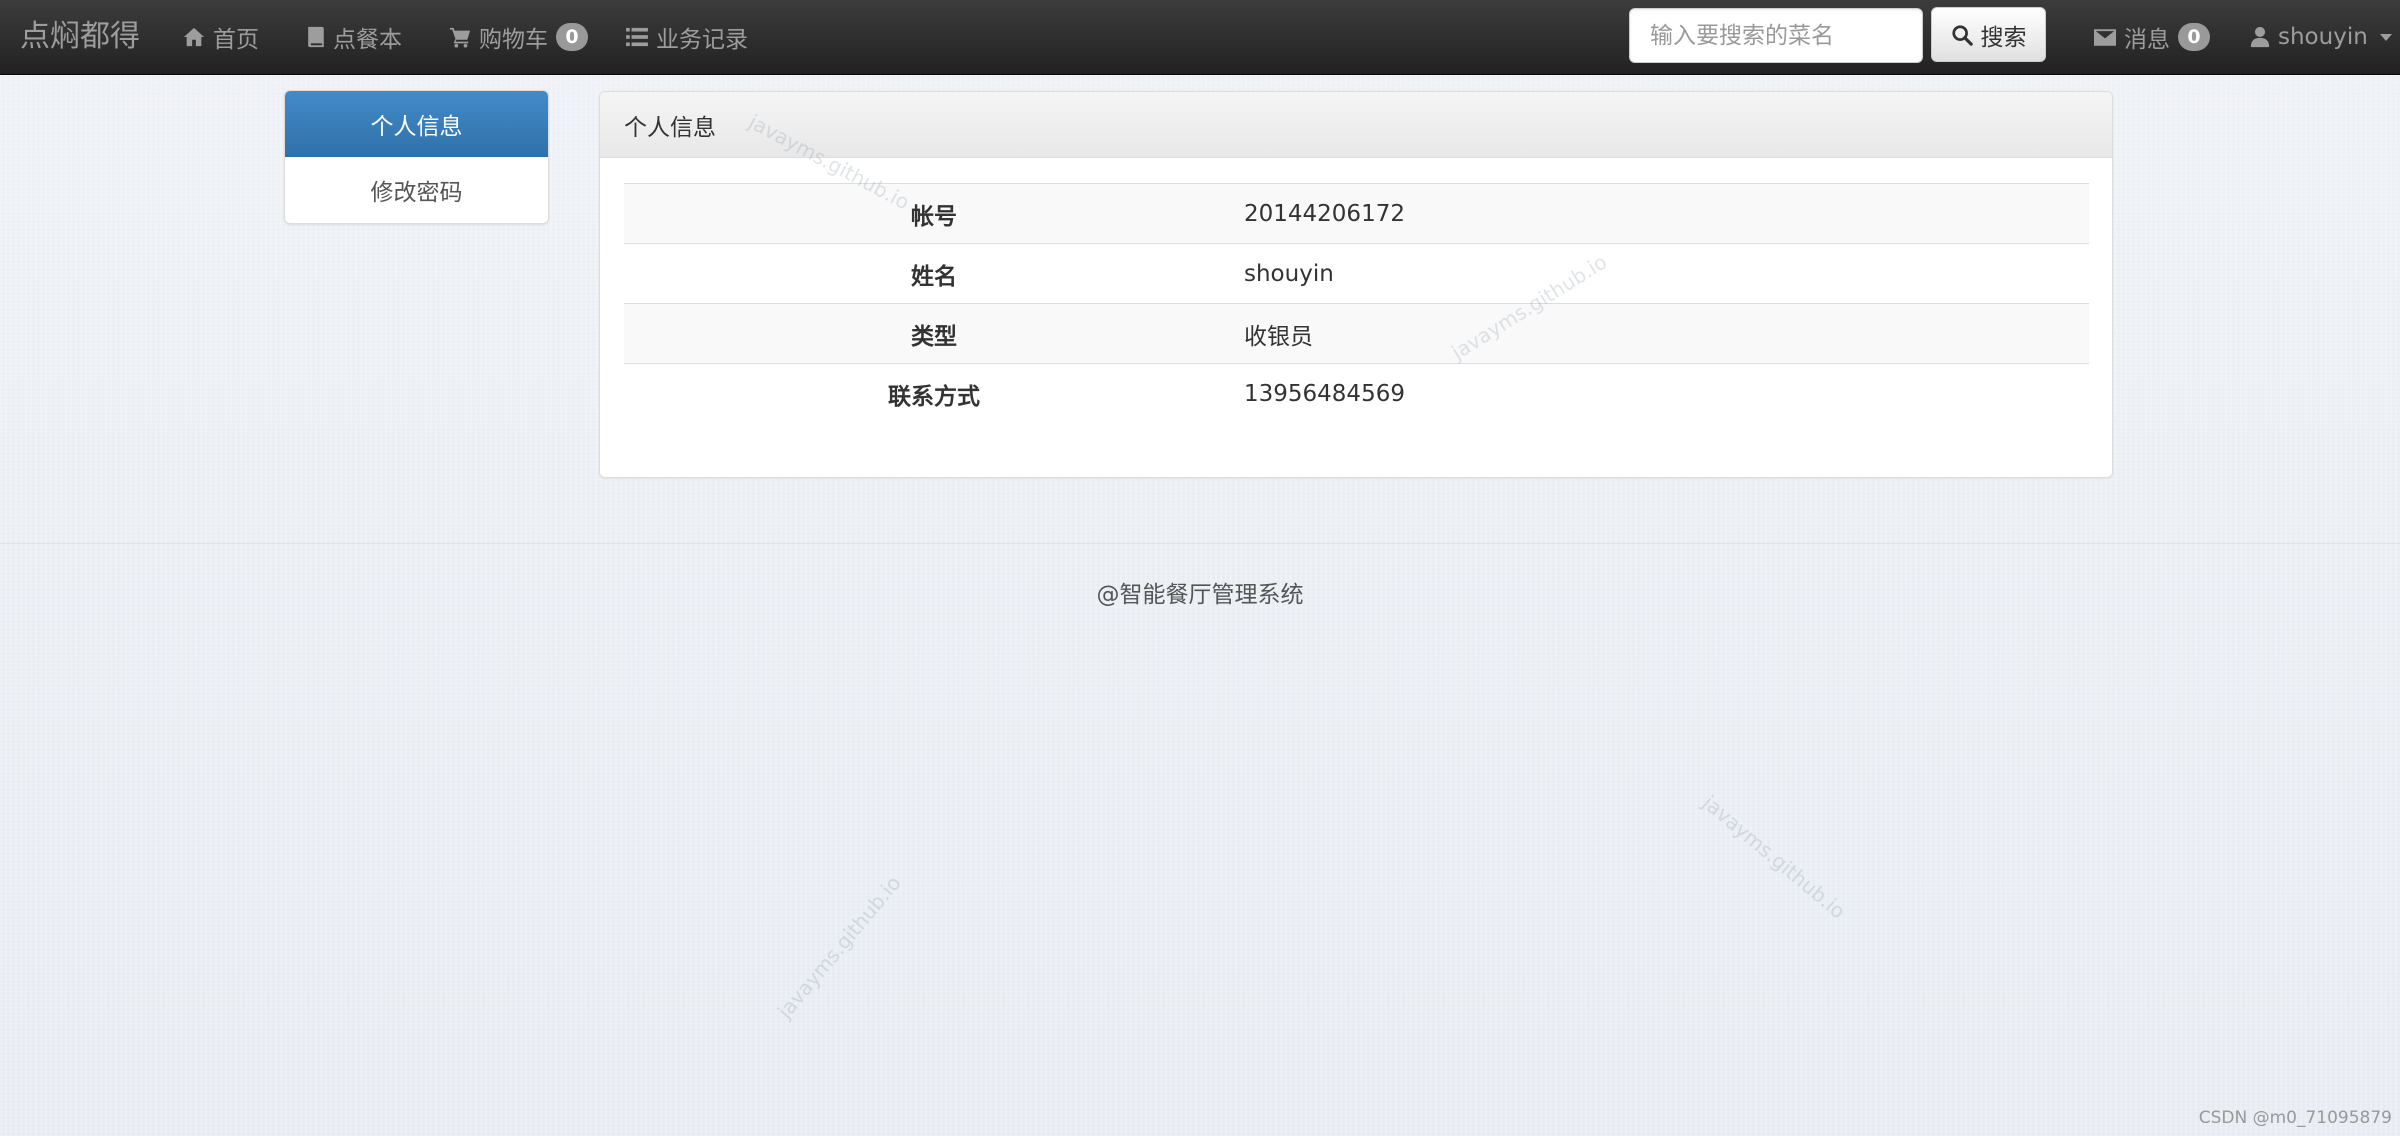  I want to click on row-label: 类型, so click(934, 333).